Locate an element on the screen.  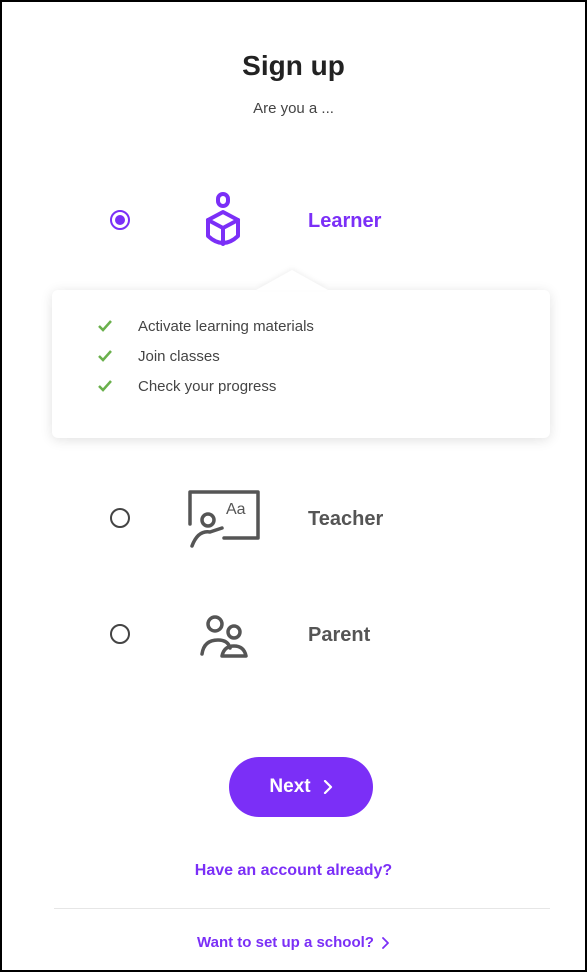
benefit-text: Check your progress is located at coordinates (207, 386).